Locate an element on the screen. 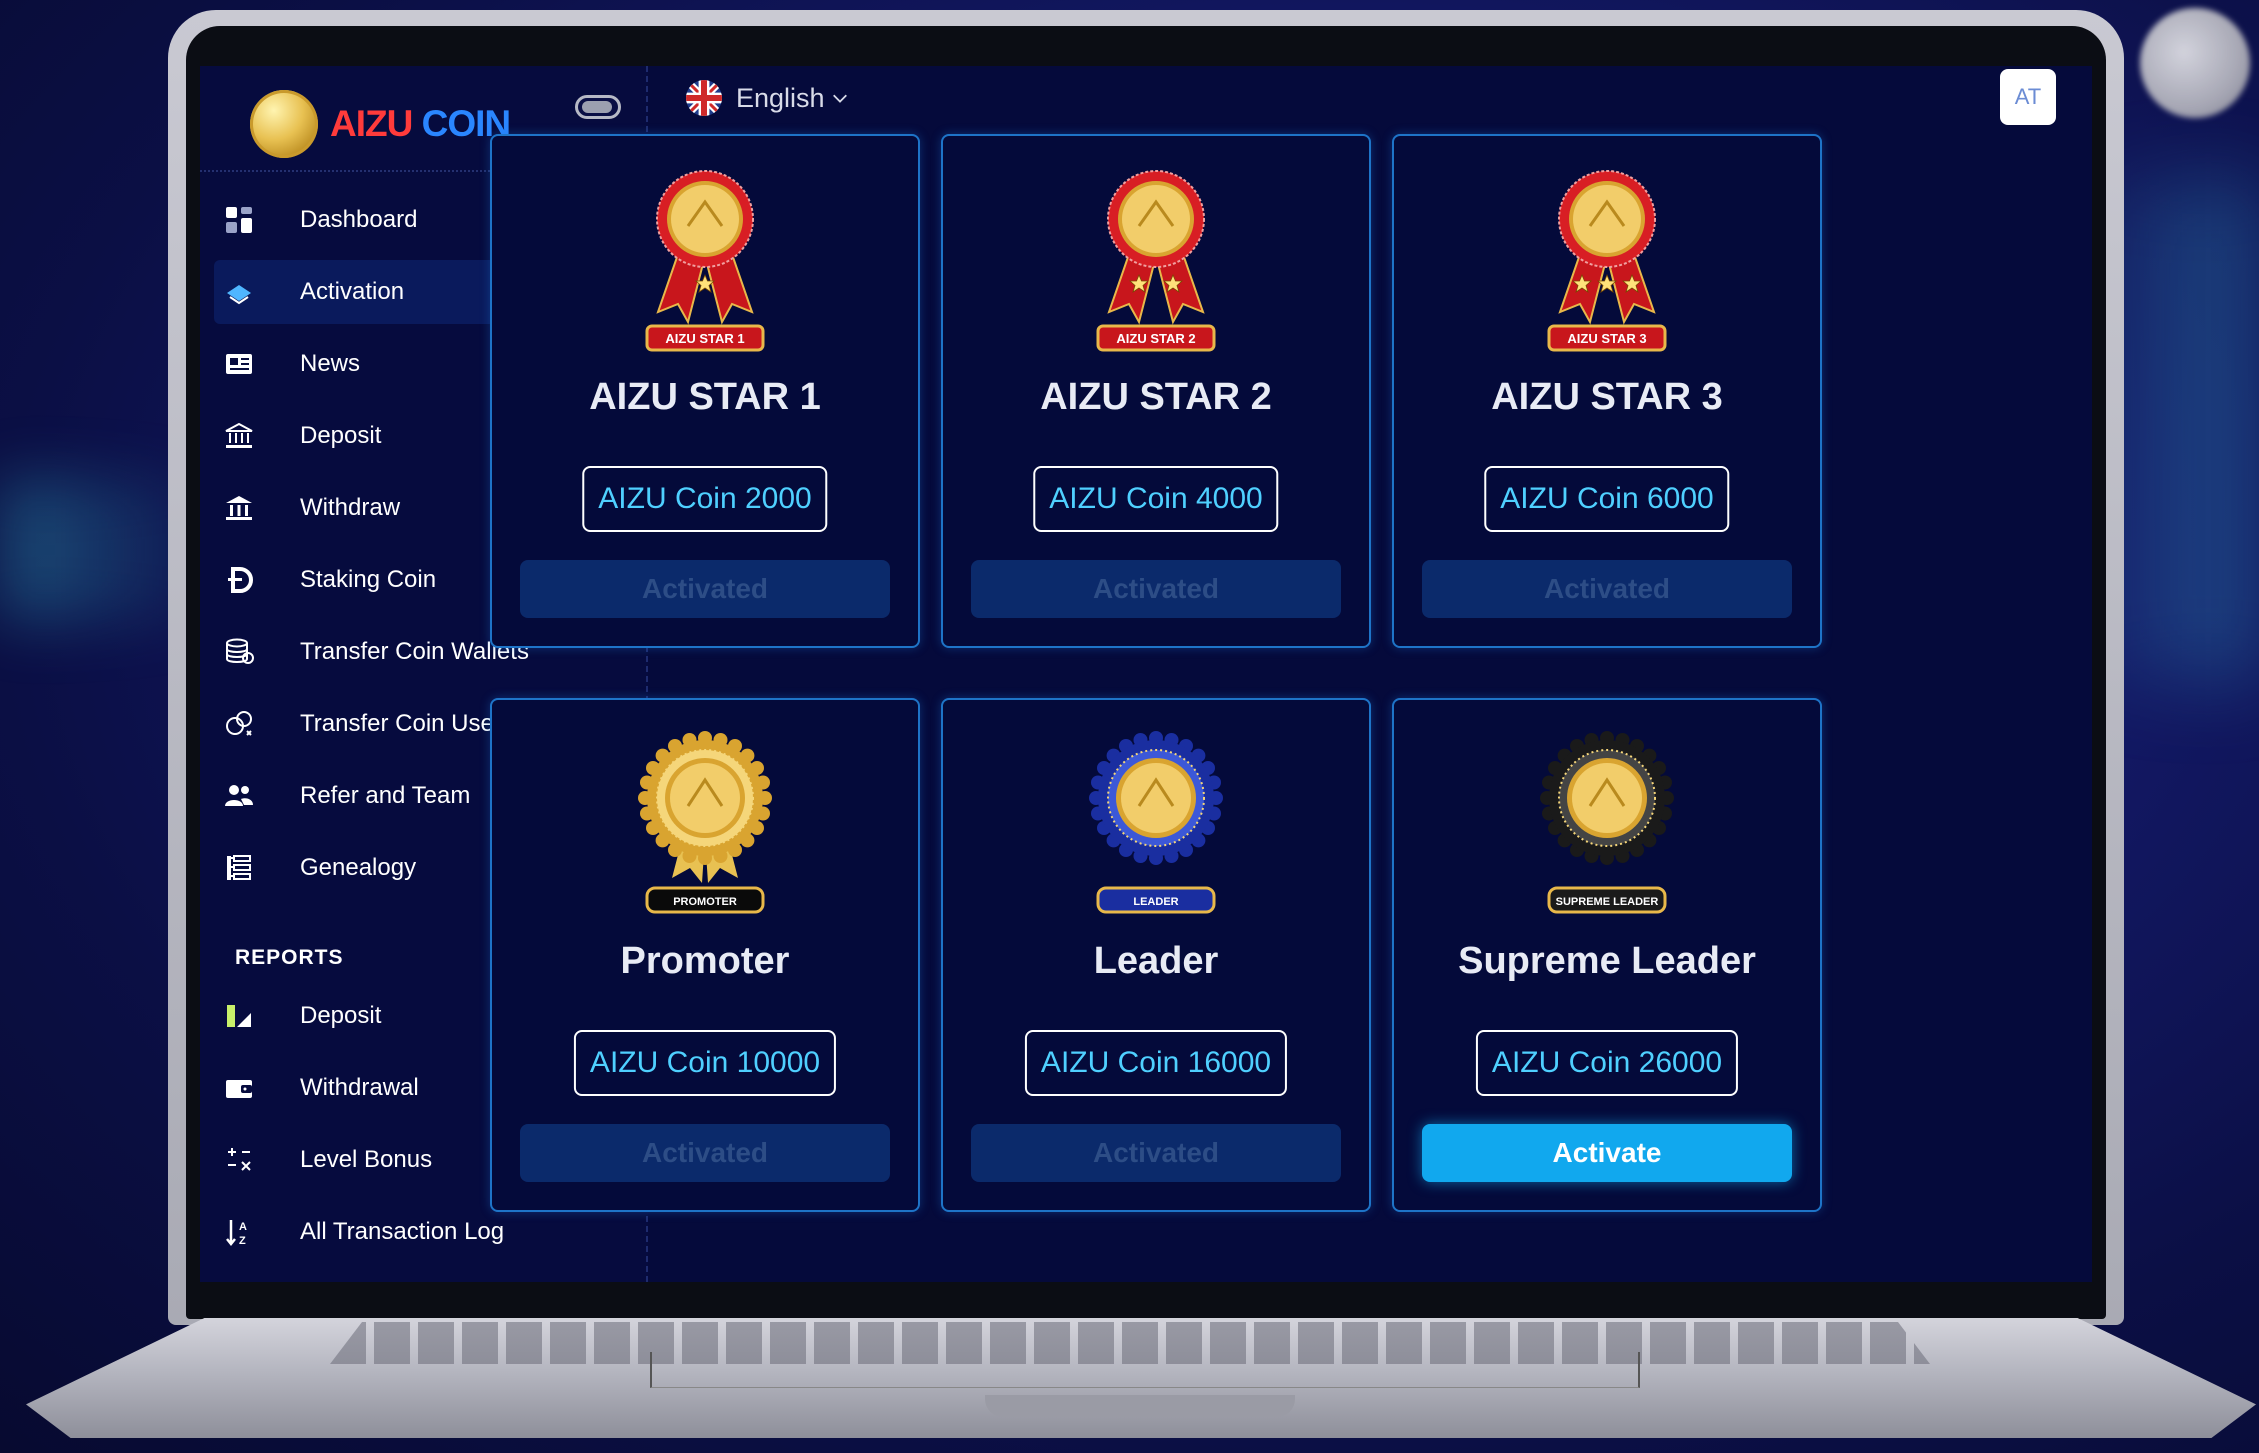 The height and width of the screenshot is (1453, 2259). reports-heading: REPORTS is located at coordinates (289, 957).